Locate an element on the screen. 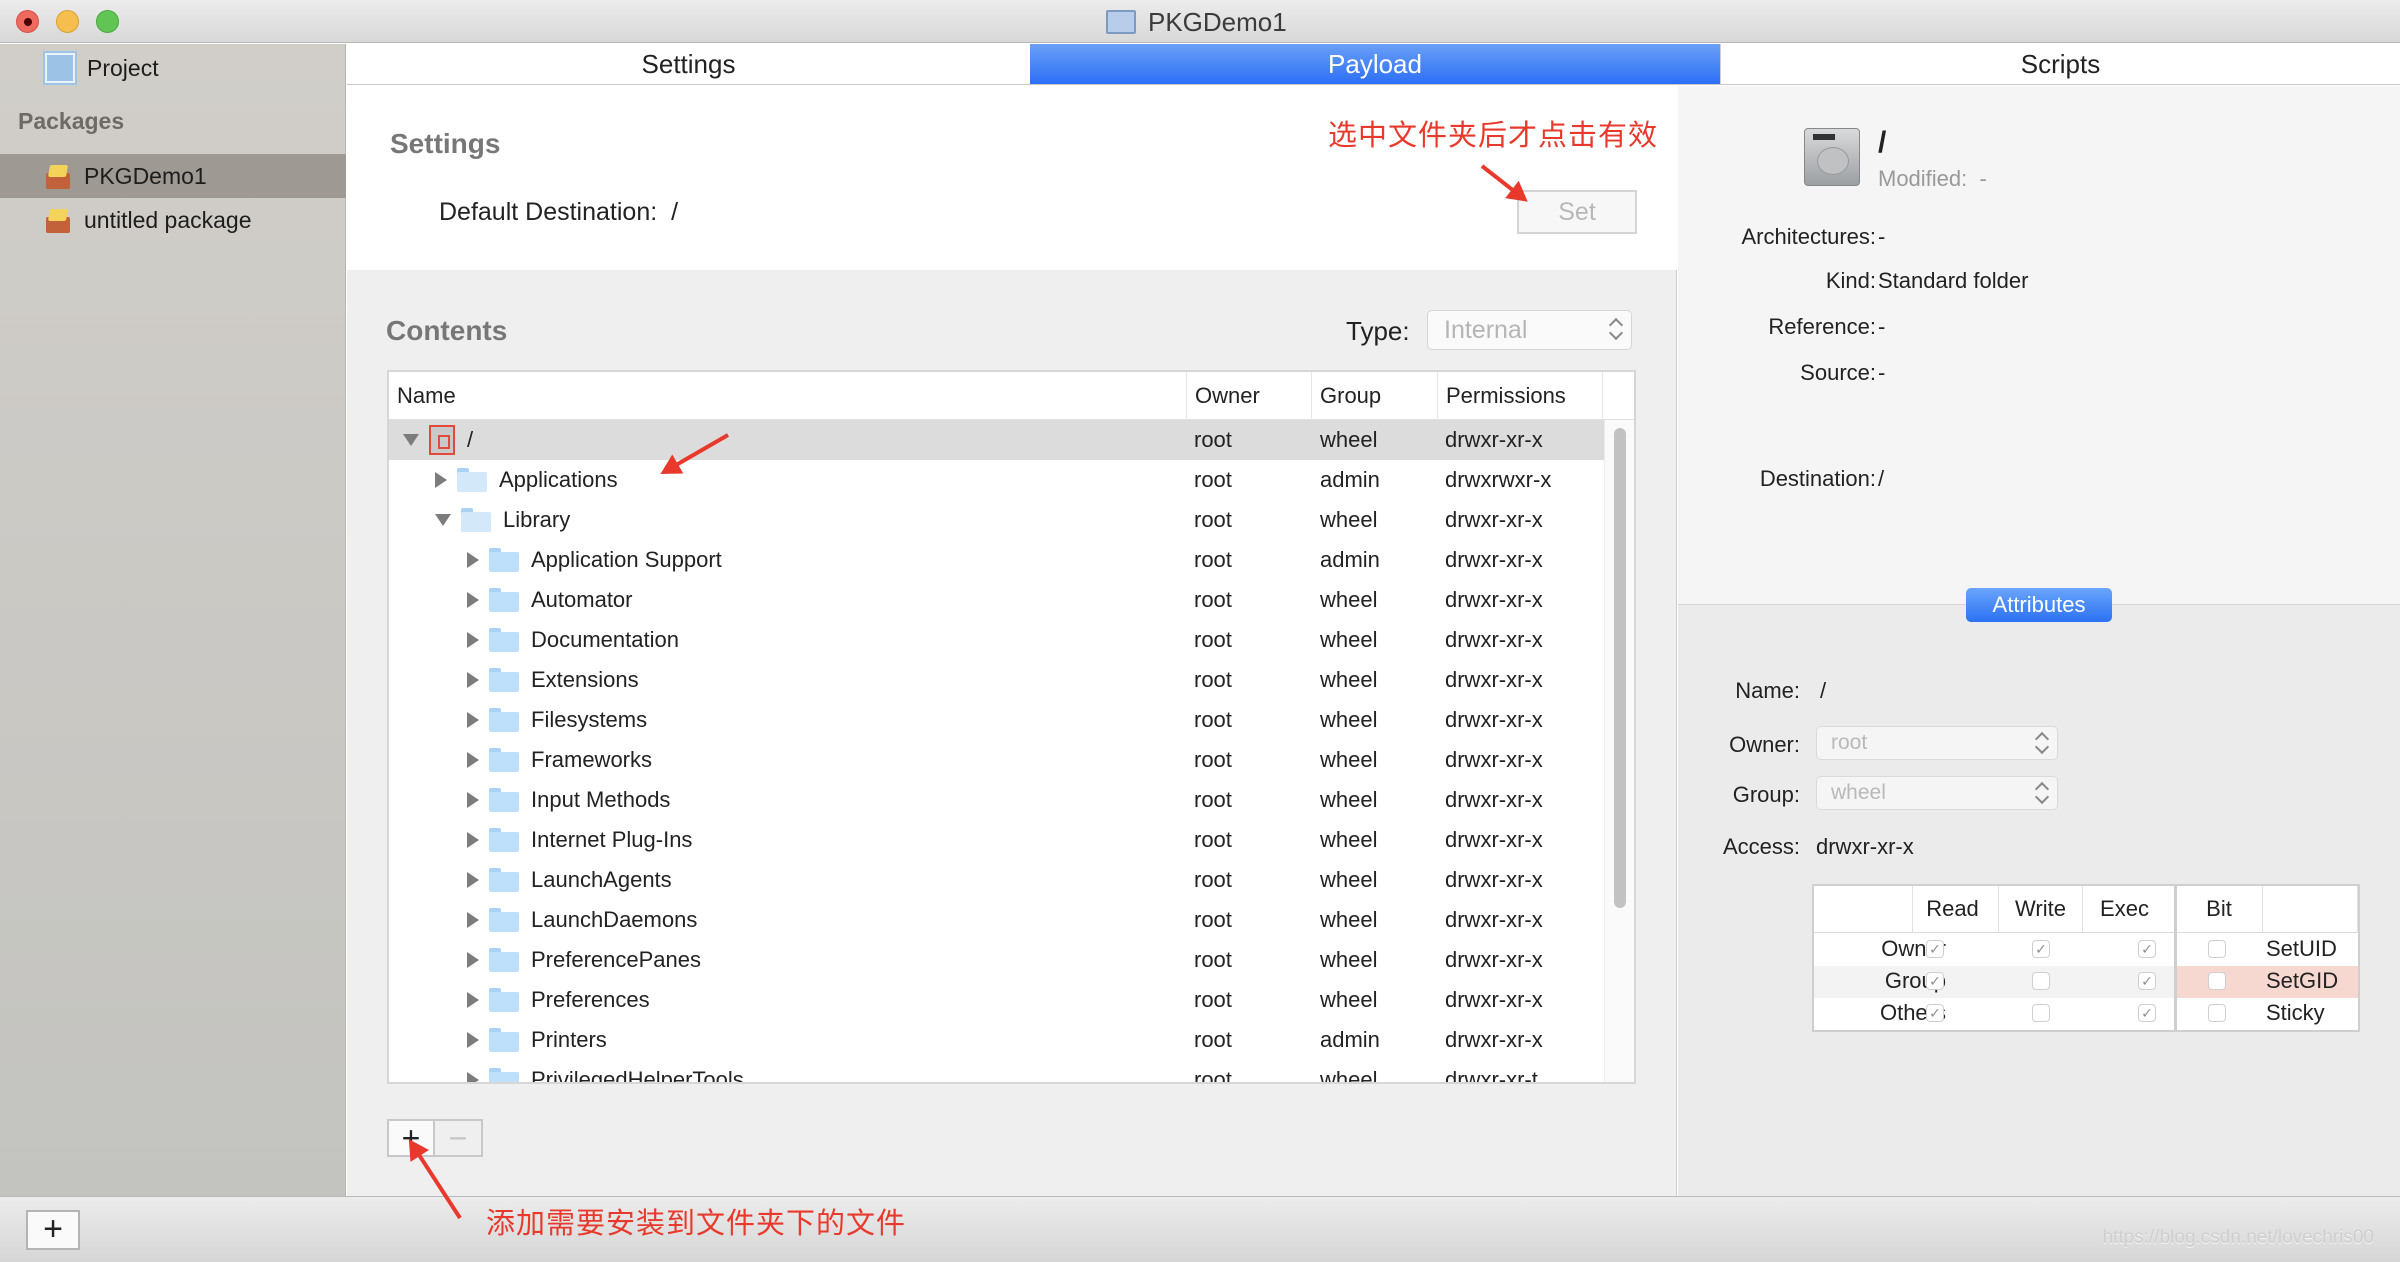 The height and width of the screenshot is (1262, 2400). row-name: LaunchAgents is located at coordinates (601, 879).